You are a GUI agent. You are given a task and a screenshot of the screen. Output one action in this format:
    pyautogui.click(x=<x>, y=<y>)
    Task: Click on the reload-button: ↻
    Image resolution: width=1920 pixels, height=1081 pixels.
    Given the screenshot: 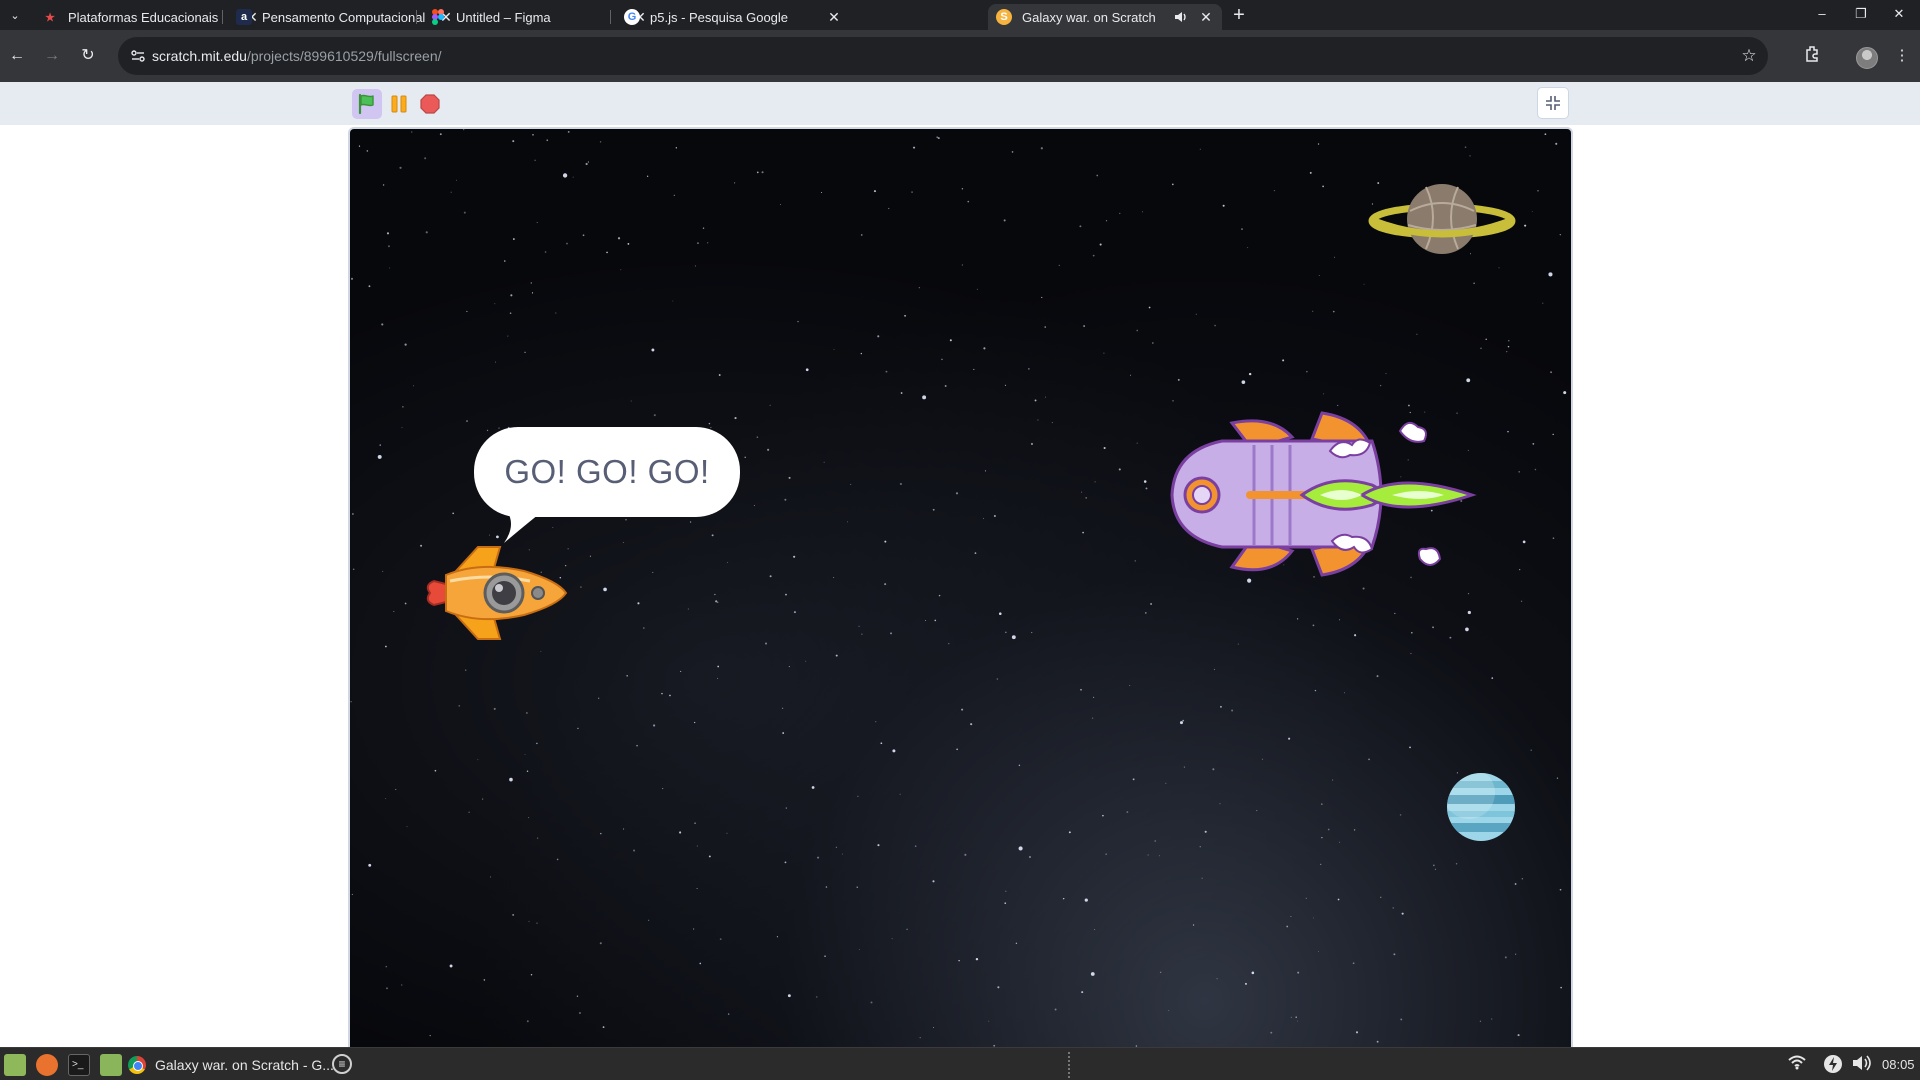 What is the action you would take?
    pyautogui.click(x=88, y=56)
    